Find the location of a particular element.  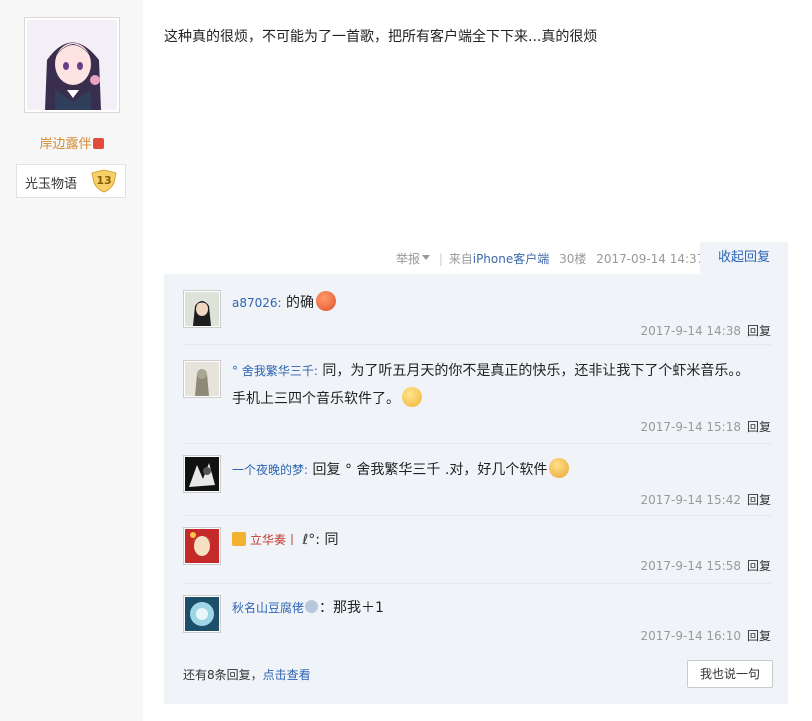

member-badge-icon is located at coordinates (239, 539).